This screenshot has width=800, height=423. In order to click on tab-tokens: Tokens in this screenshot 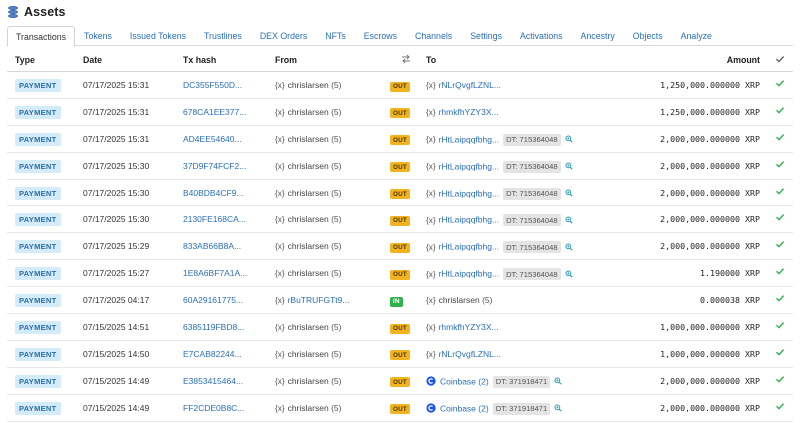, I will do `click(98, 36)`.